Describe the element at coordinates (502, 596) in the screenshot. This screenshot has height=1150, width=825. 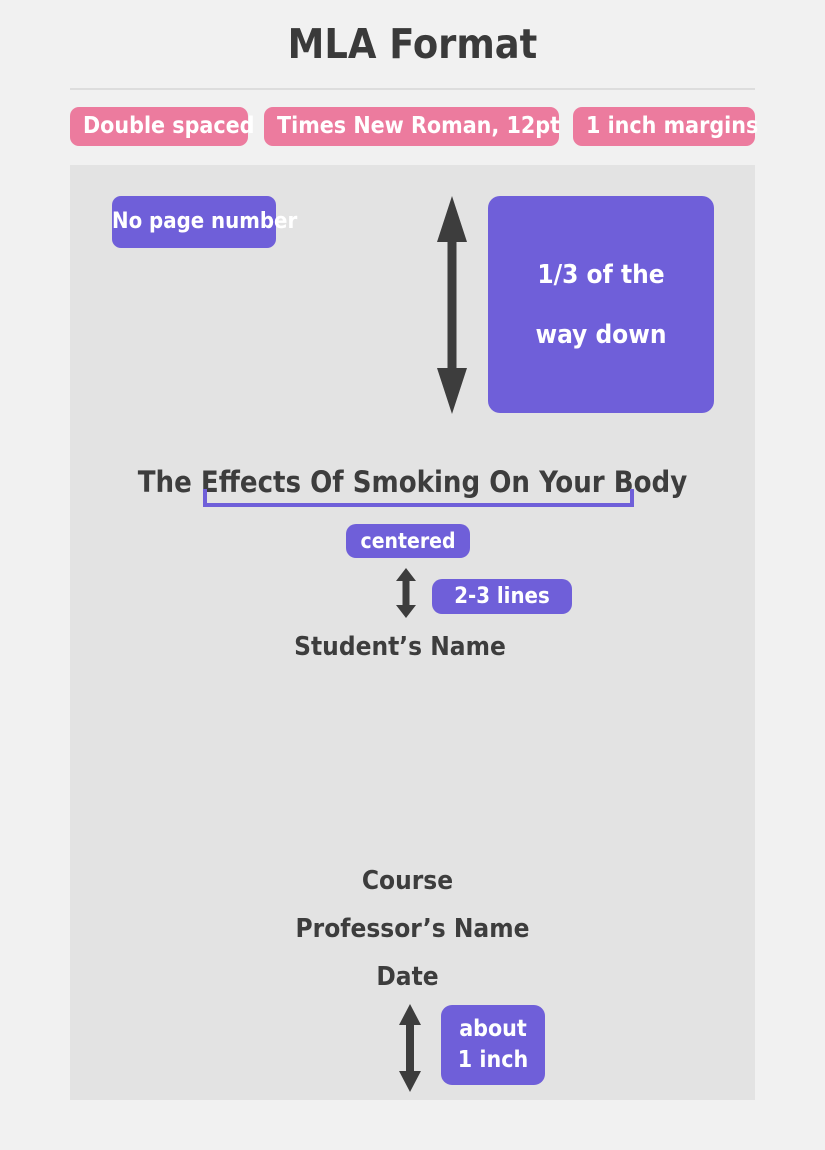
I see `annotation-lines-spacing: 2-3 lines` at that location.